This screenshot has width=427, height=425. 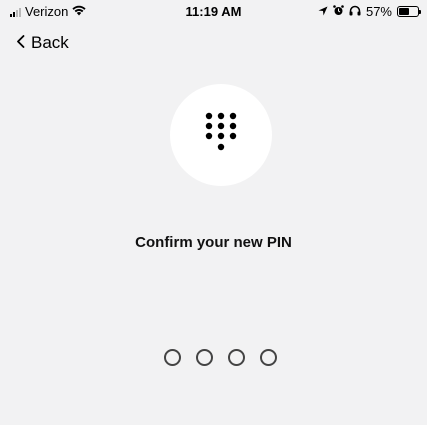 I want to click on status-bar: Verizon 11:19 AM 57%, so click(x=213, y=11).